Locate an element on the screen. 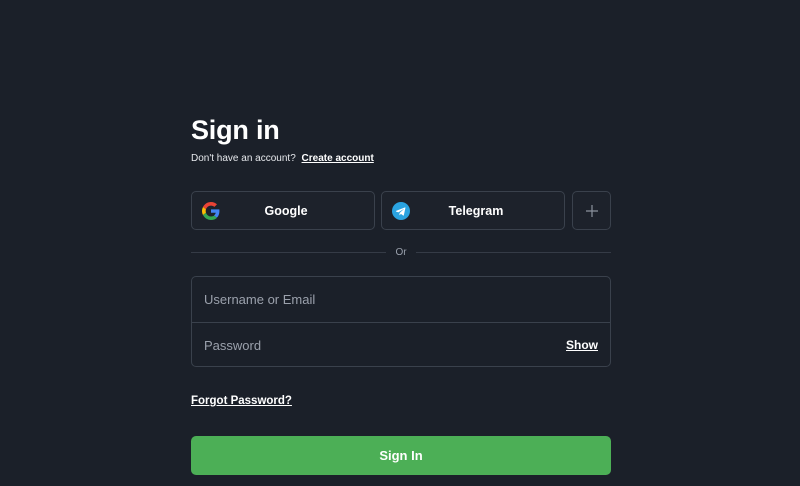 The width and height of the screenshot is (800, 486). forgot-password-link: Forgot Password? is located at coordinates (241, 401).